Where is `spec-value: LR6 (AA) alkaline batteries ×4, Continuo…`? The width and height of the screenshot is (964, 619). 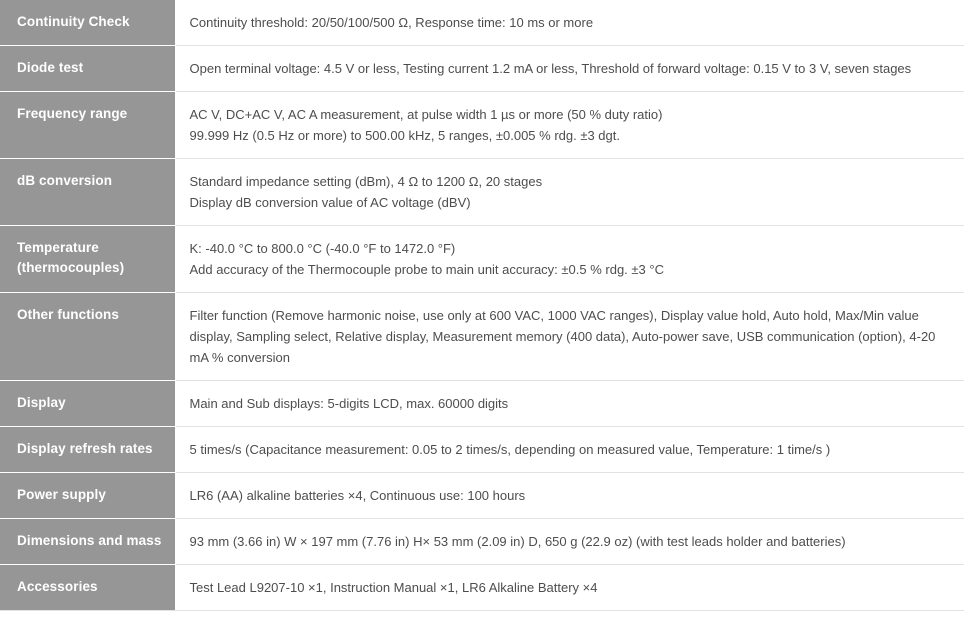 spec-value: LR6 (AA) alkaline batteries ×4, Continuo… is located at coordinates (569, 495).